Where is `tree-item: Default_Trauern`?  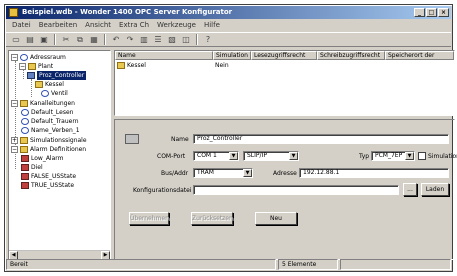
tree-item: Default_Trauern is located at coordinates (50, 121).